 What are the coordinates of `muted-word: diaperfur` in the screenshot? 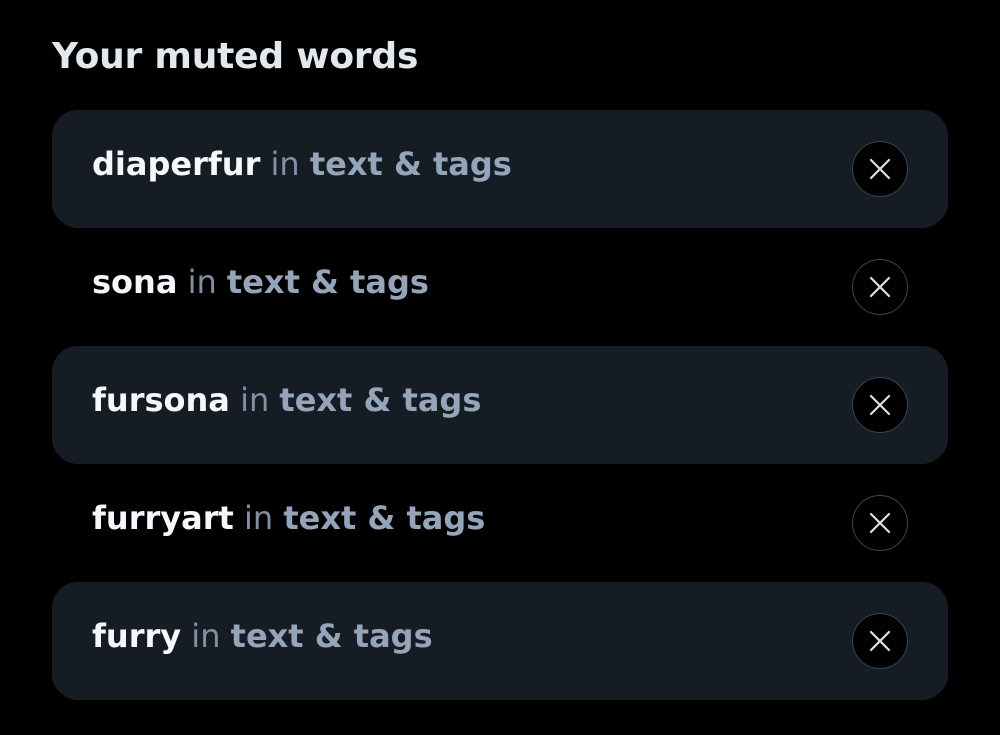 It's located at (176, 163).